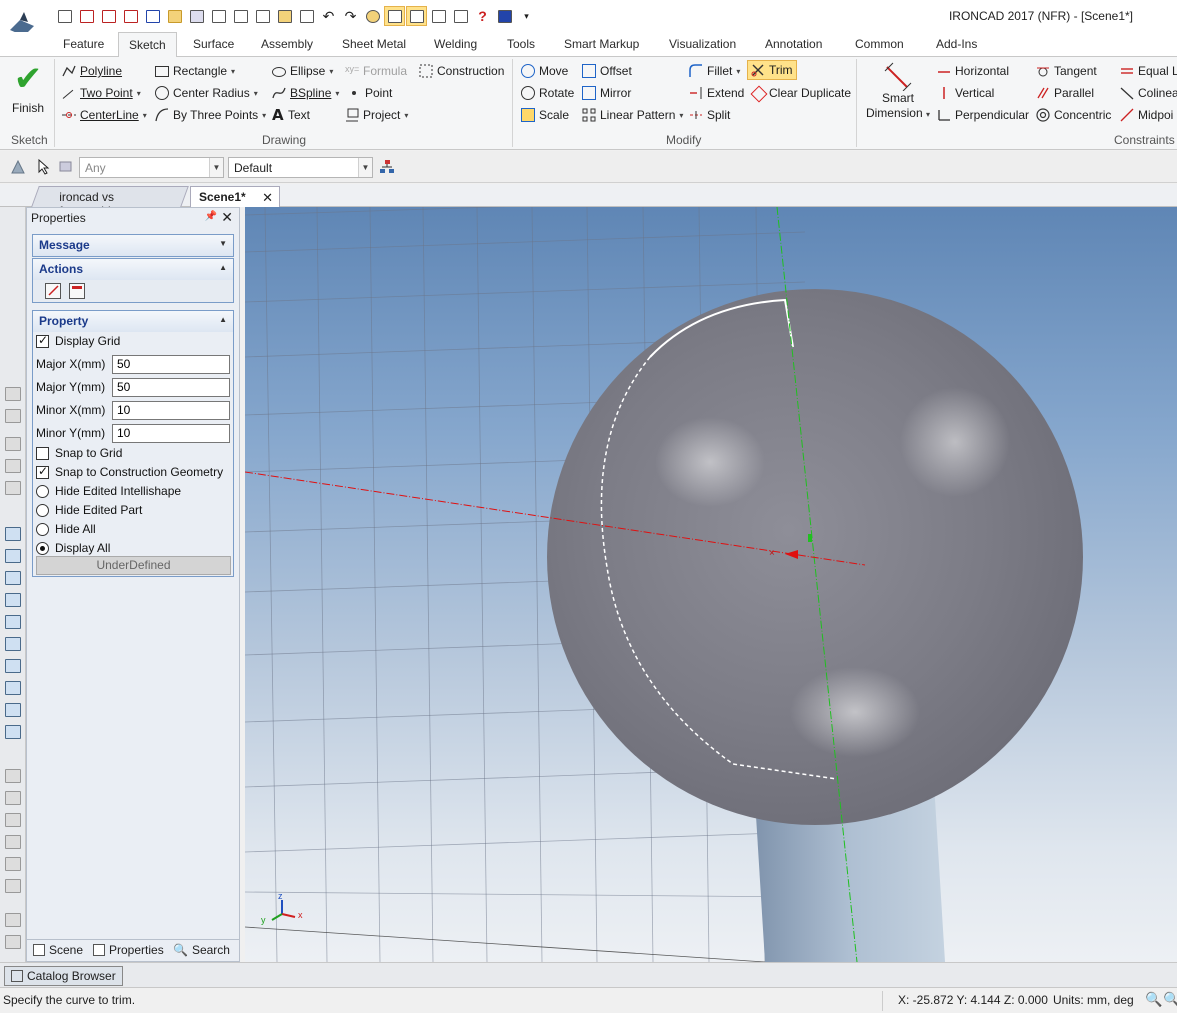 The height and width of the screenshot is (1013, 1177). I want to click on major-x-field, so click(171, 364).